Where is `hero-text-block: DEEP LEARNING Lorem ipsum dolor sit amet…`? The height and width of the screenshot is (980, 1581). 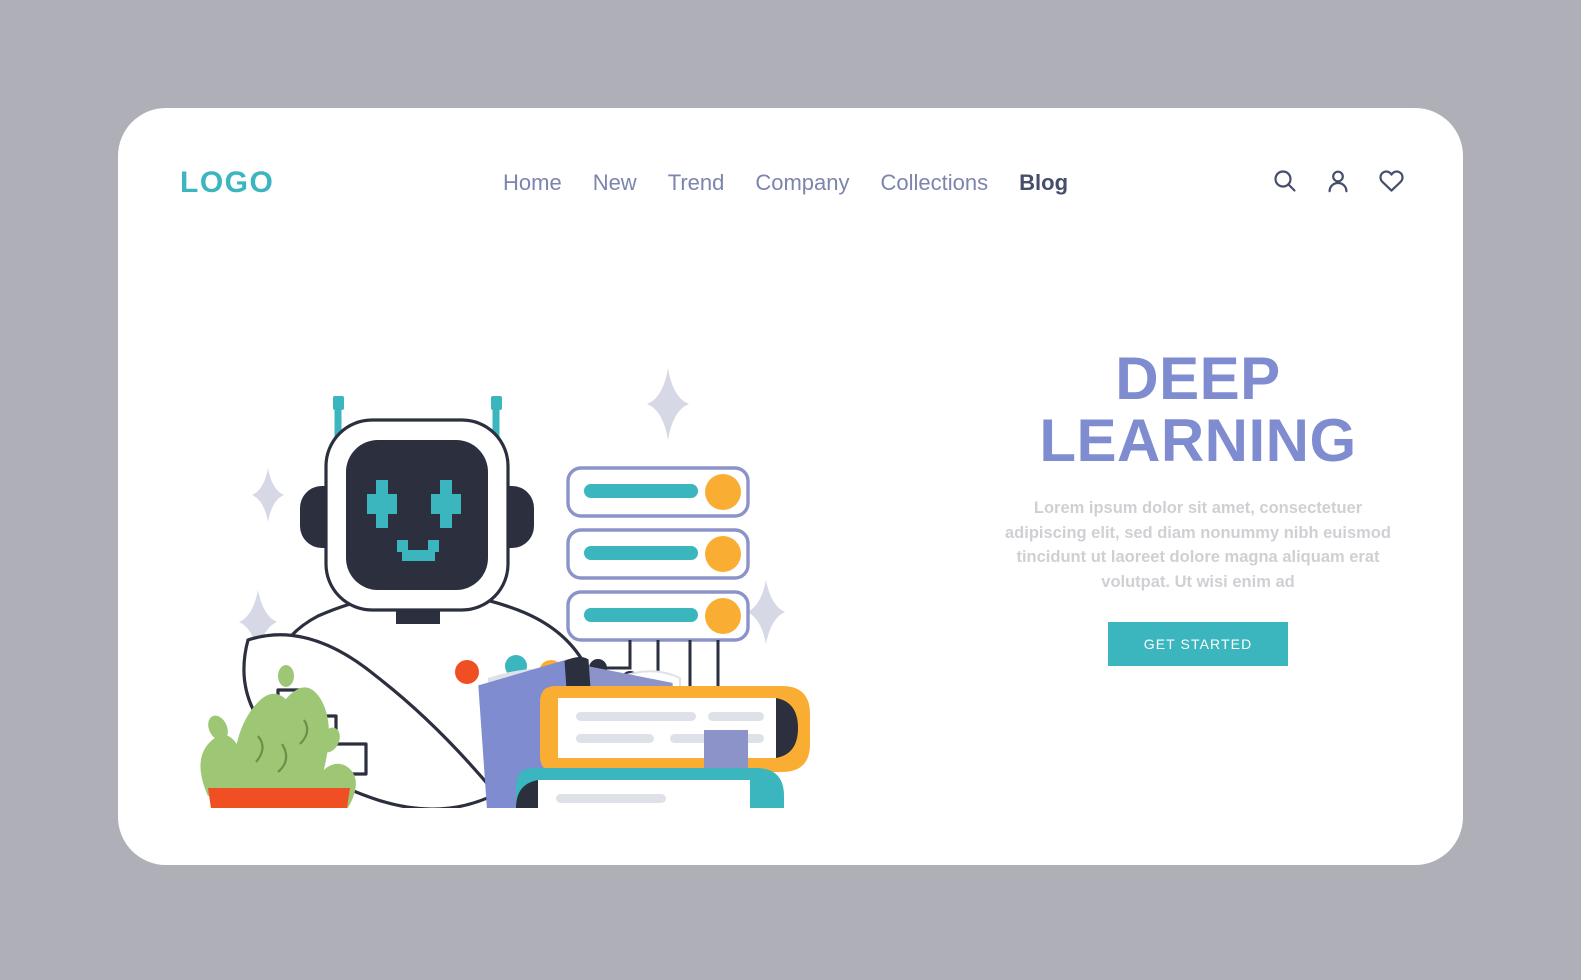
hero-text-block: DEEP LEARNING Lorem ipsum dolor sit amet… is located at coordinates (1198, 507).